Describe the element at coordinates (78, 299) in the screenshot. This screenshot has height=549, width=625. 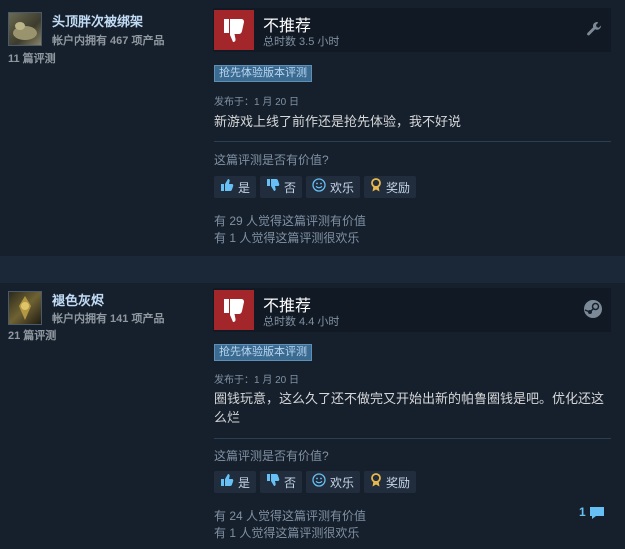
I see `persona-name: 褪色灰烬` at that location.